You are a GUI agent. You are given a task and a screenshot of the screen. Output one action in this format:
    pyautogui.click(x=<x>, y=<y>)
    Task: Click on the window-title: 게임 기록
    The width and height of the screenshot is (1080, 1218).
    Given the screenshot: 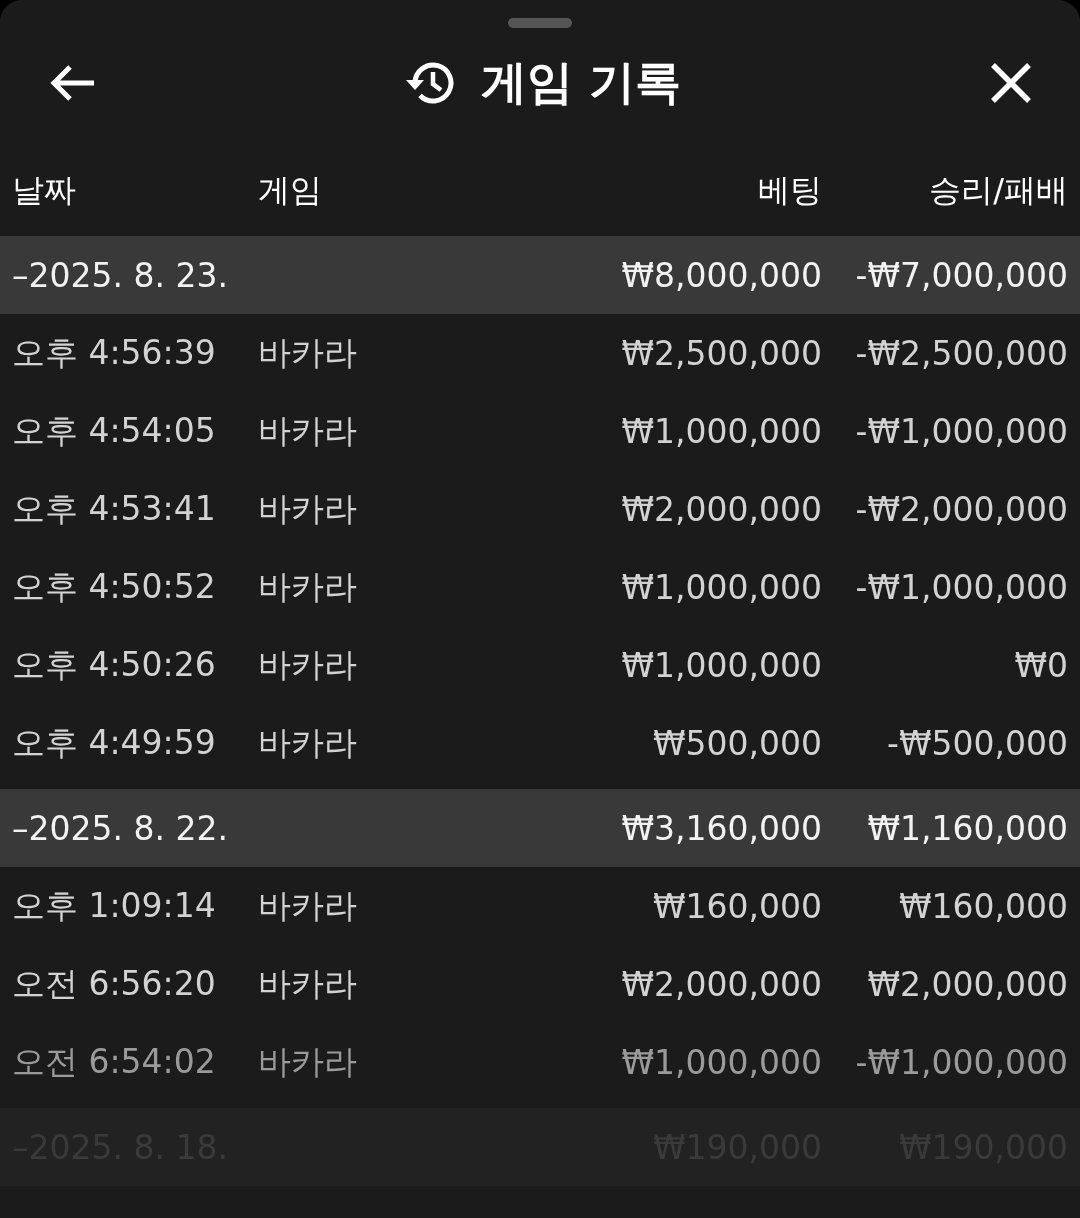 What is the action you would take?
    pyautogui.click(x=581, y=82)
    